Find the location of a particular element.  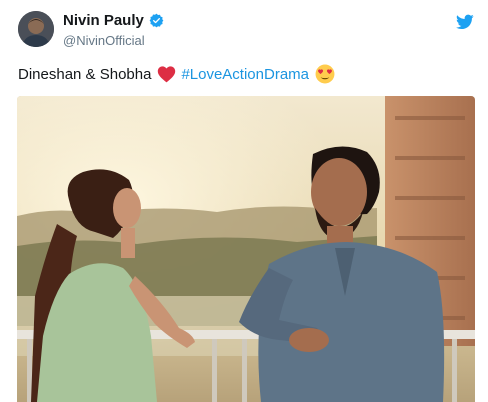

twitter-bird-icon is located at coordinates (465, 22).